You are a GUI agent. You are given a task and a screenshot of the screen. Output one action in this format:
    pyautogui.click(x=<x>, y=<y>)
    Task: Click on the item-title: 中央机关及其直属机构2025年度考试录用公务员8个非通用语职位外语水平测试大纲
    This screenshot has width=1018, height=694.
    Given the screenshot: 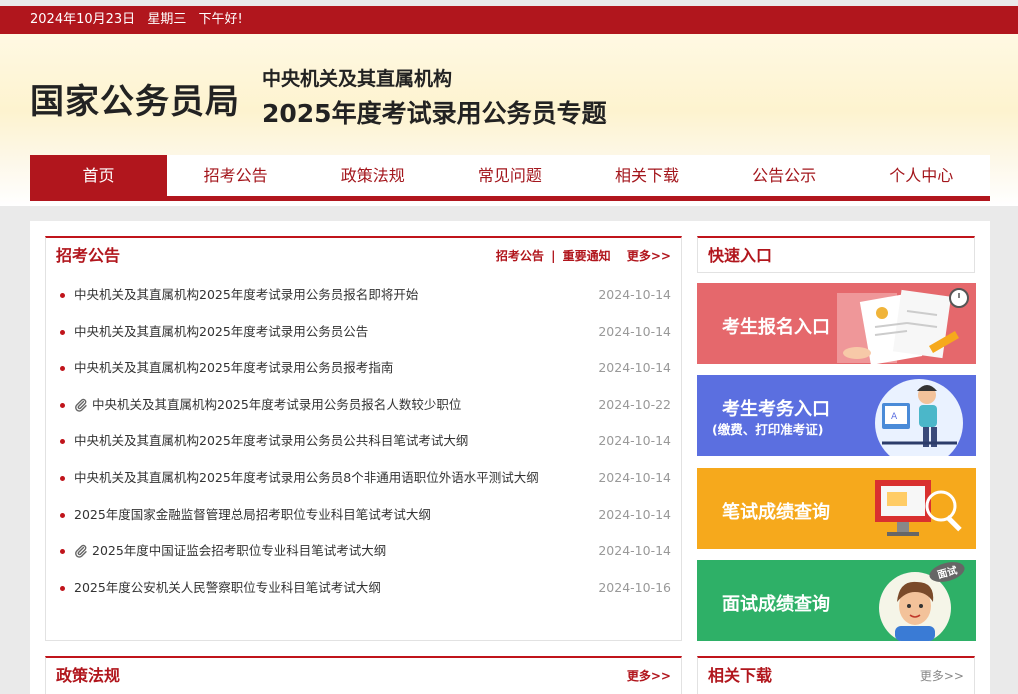 What is the action you would take?
    pyautogui.click(x=306, y=478)
    